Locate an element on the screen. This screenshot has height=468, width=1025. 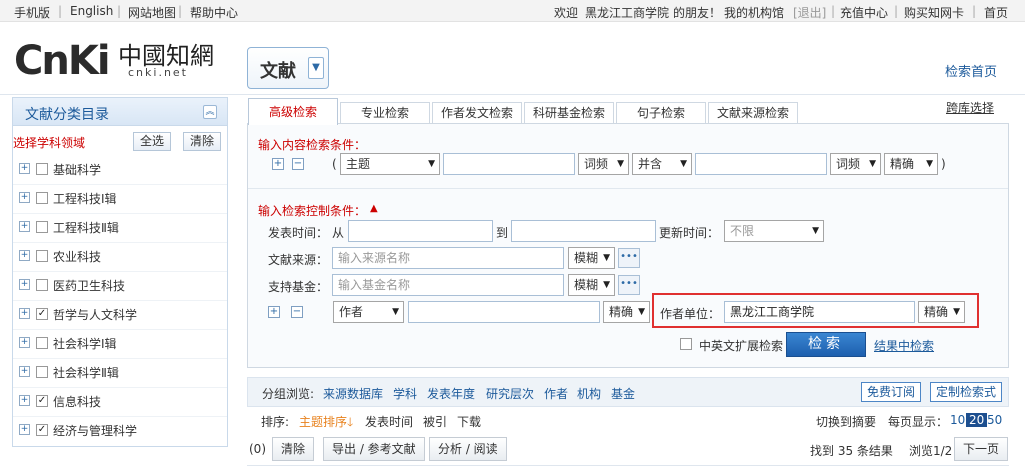
sidebar-item: + 工程科技Ⅰ辑 is located at coordinates (119, 199).